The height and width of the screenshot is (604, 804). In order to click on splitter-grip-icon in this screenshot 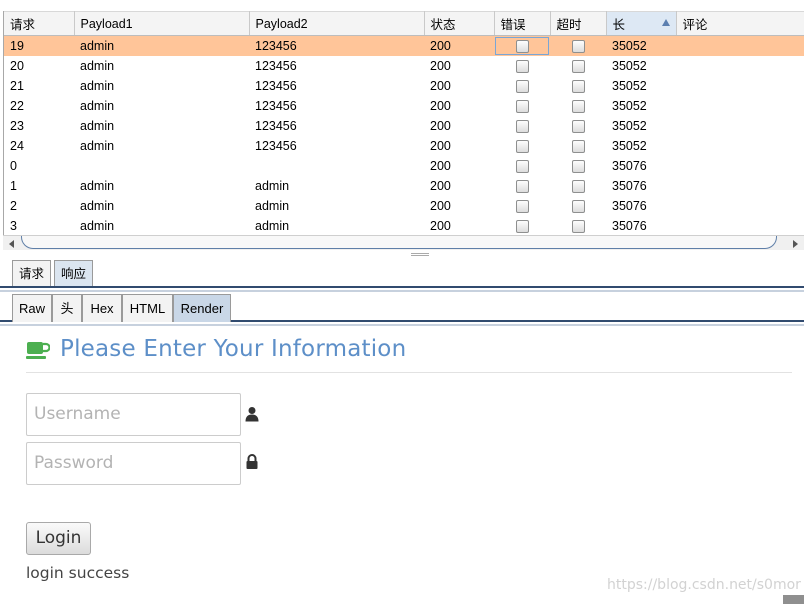, I will do `click(420, 254)`.